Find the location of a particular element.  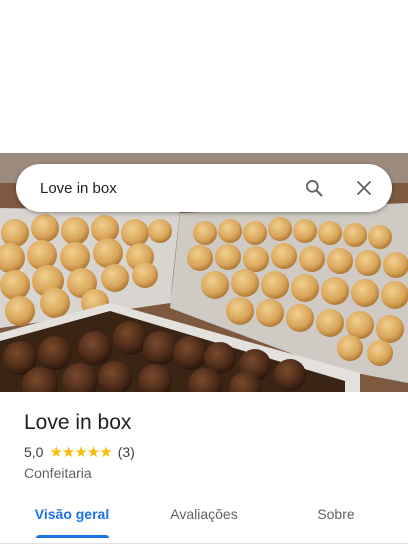

star-rating-icon: ★★★★★ is located at coordinates (80, 452).